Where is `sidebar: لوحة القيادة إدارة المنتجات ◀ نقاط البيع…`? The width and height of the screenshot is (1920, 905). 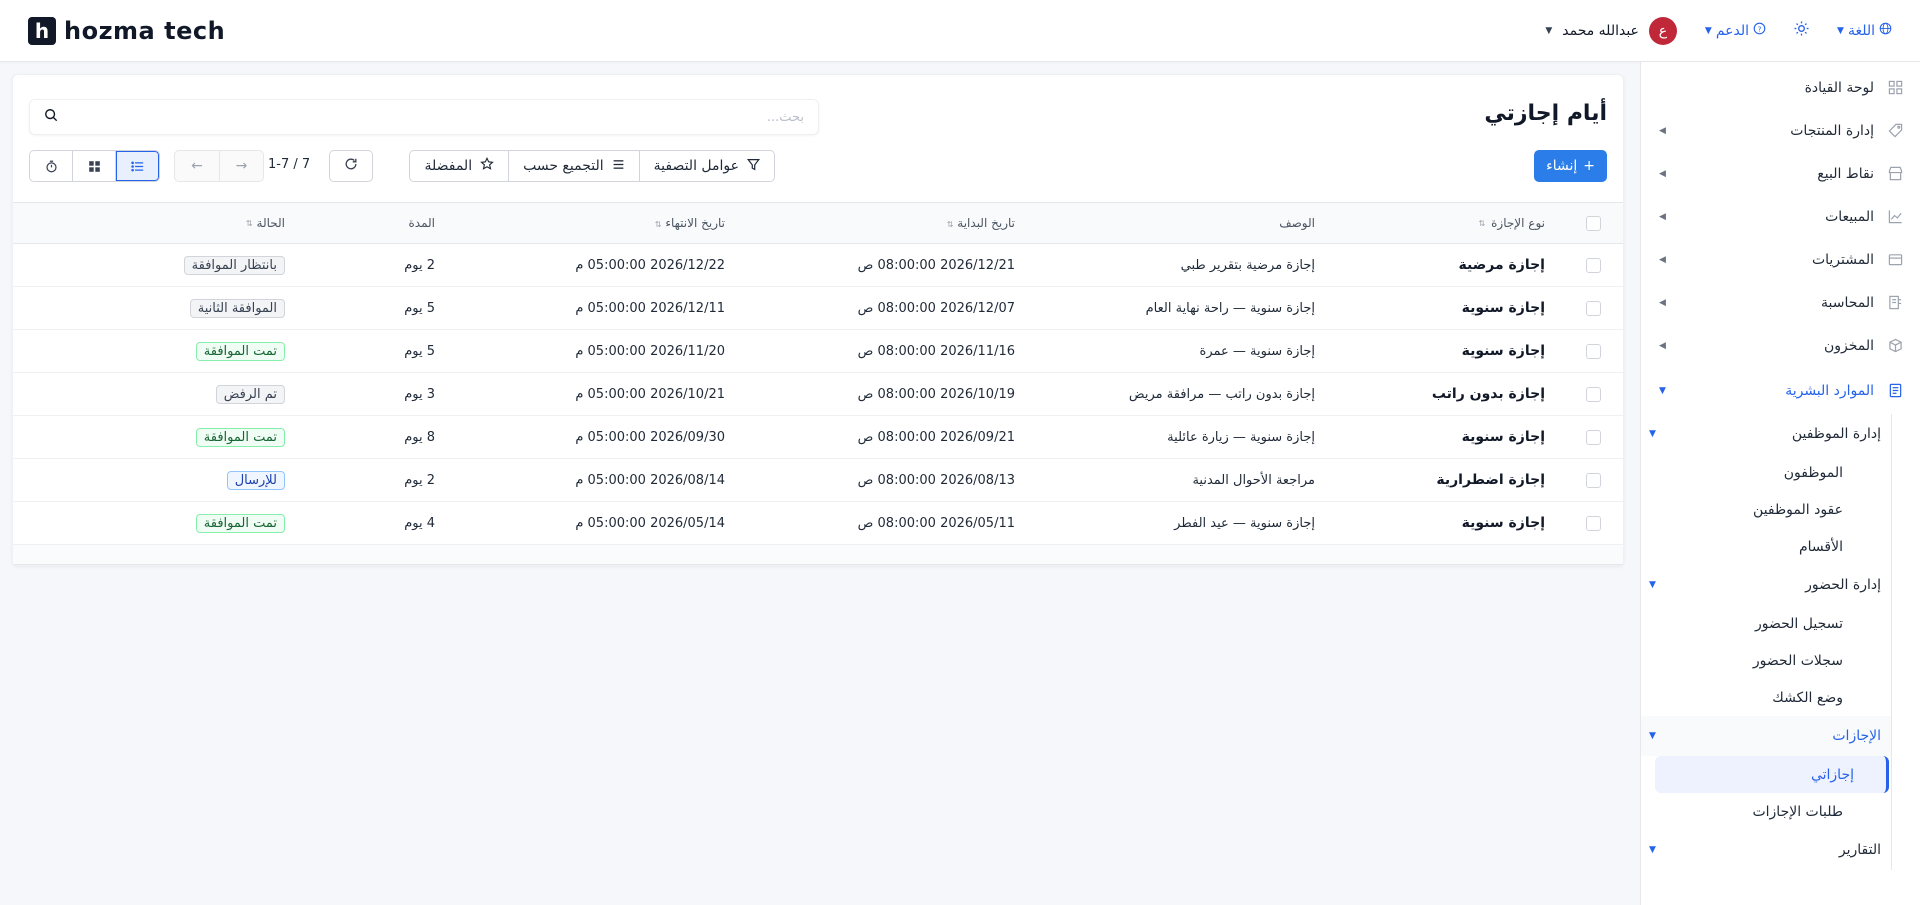
sidebar: لوحة القيادة إدارة المنتجات ◀ نقاط البيع… is located at coordinates (1780, 483).